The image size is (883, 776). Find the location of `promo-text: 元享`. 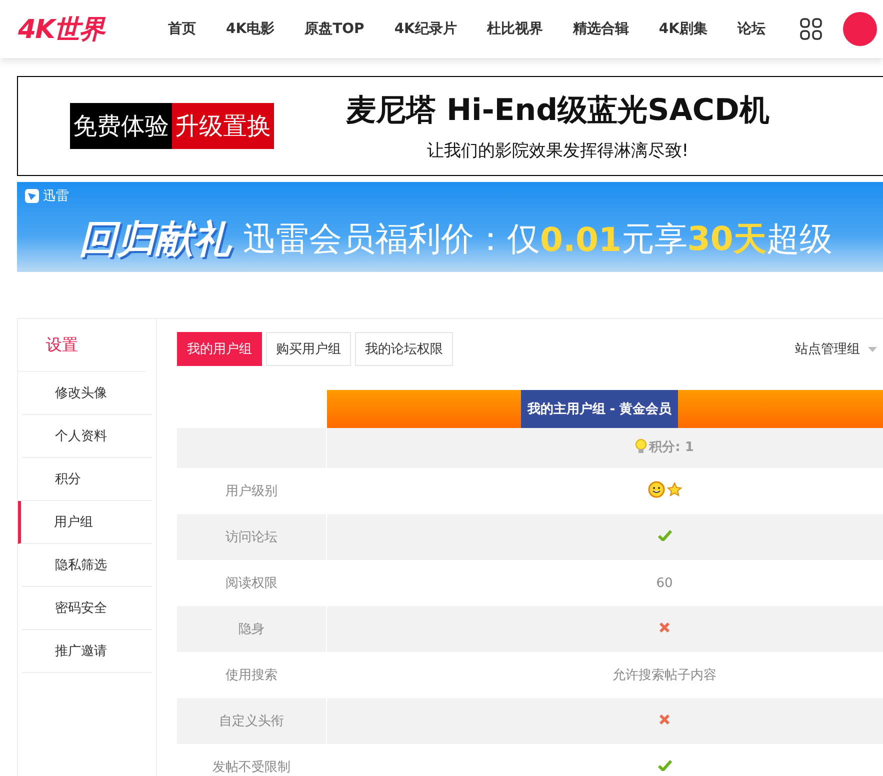

promo-text: 元享 is located at coordinates (654, 239).